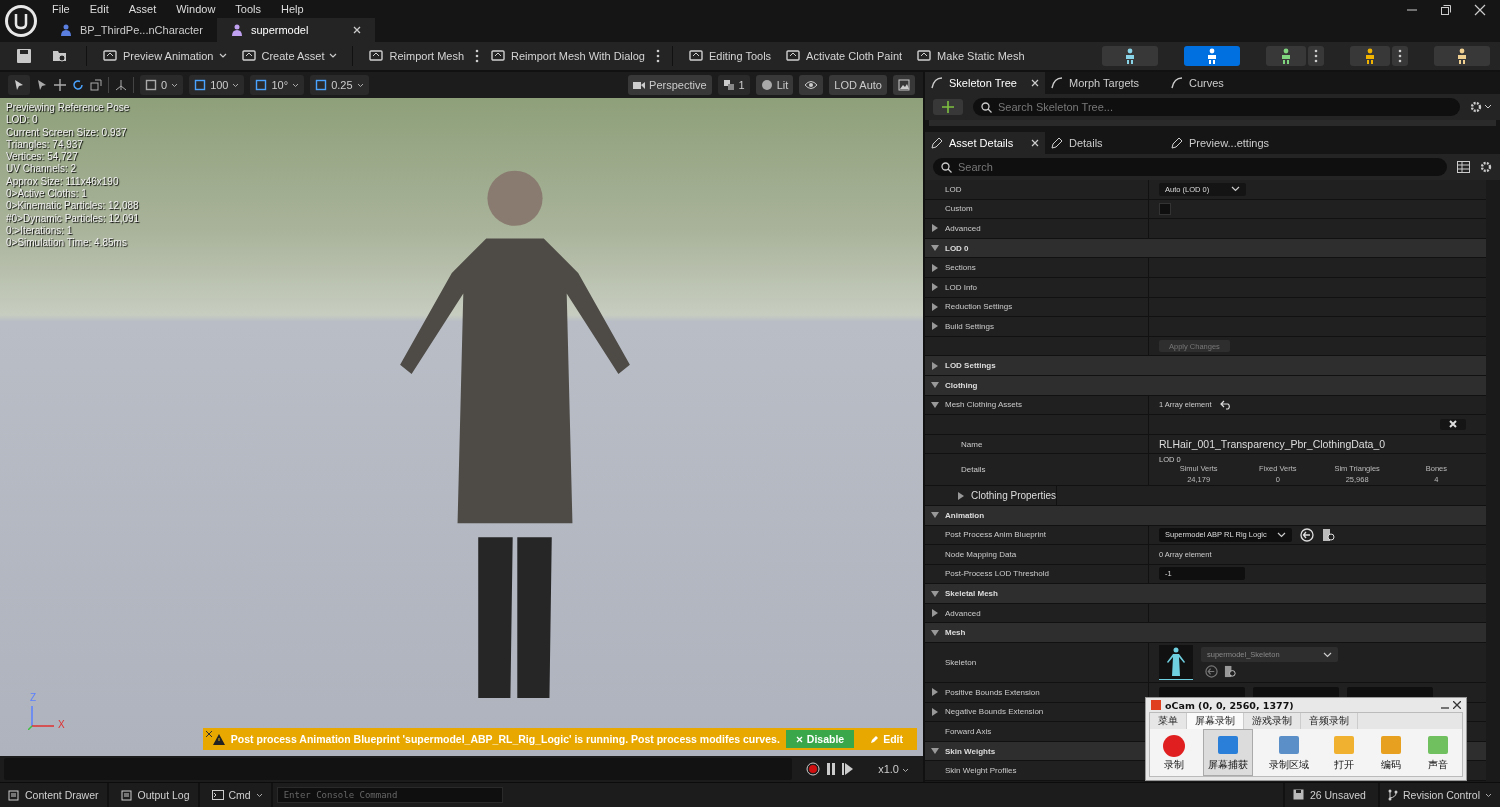 The image size is (1500, 807). Describe the element at coordinates (893, 769) in the screenshot. I see `playback-speed-dropdown: x1.0` at that location.